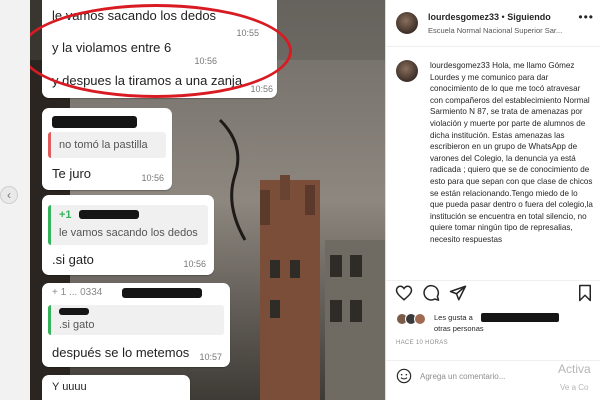 This screenshot has width=600, height=400. I want to click on comment-icon, so click(431, 293).